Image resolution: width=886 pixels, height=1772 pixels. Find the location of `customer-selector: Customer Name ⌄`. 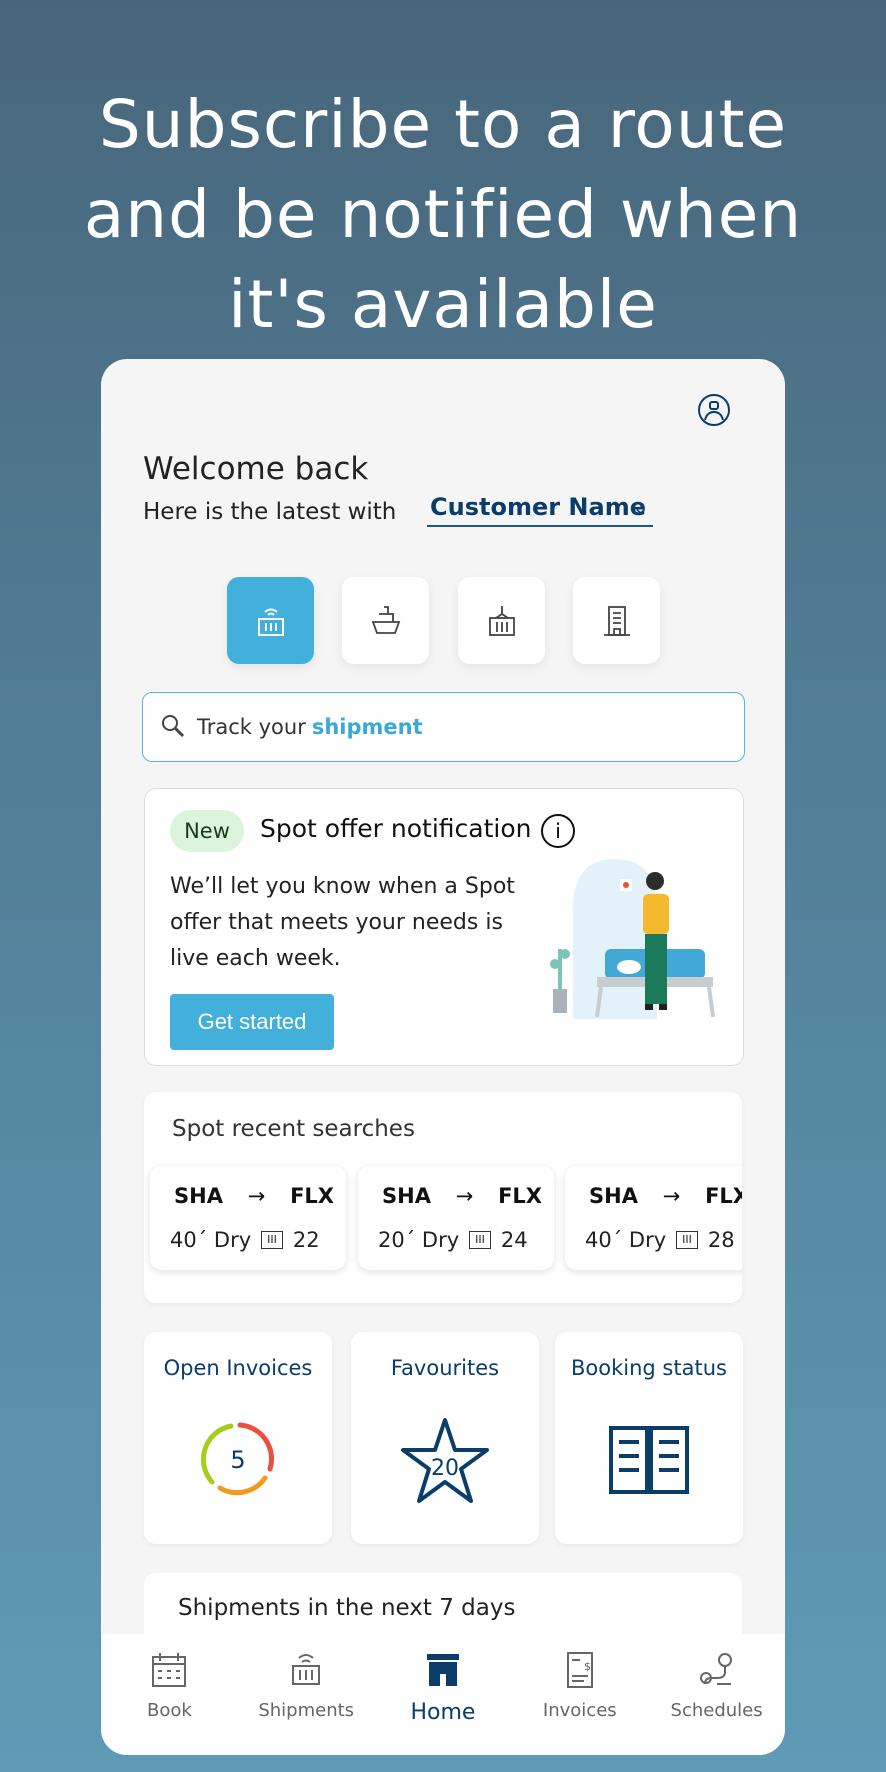

customer-selector: Customer Name ⌄ is located at coordinates (540, 510).